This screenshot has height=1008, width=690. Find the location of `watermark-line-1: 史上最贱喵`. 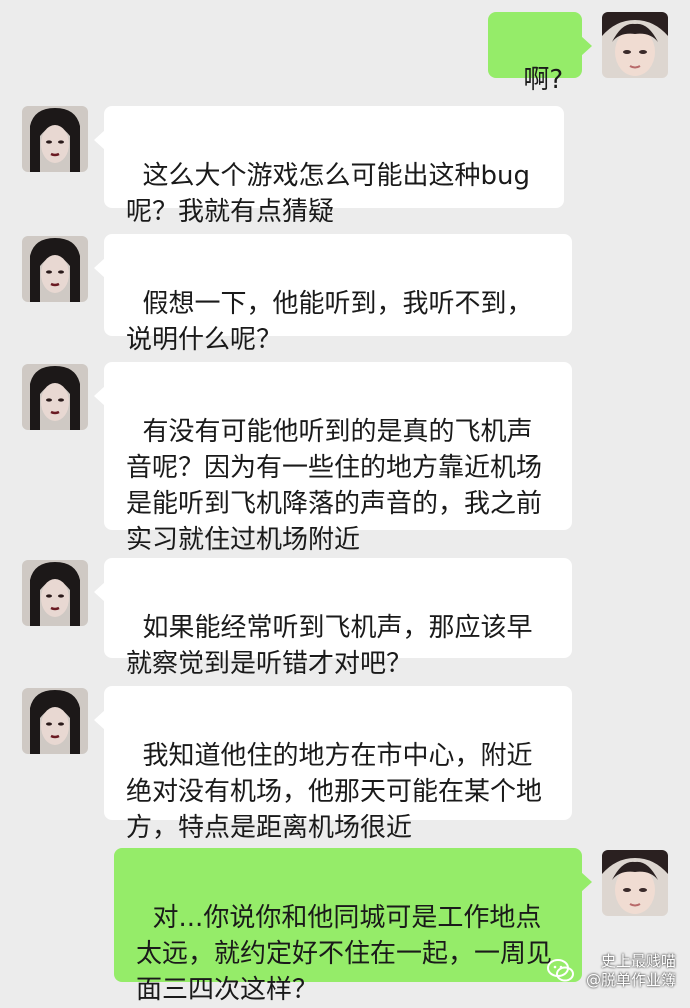

watermark-line-1: 史上最贱喵 is located at coordinates (638, 961).